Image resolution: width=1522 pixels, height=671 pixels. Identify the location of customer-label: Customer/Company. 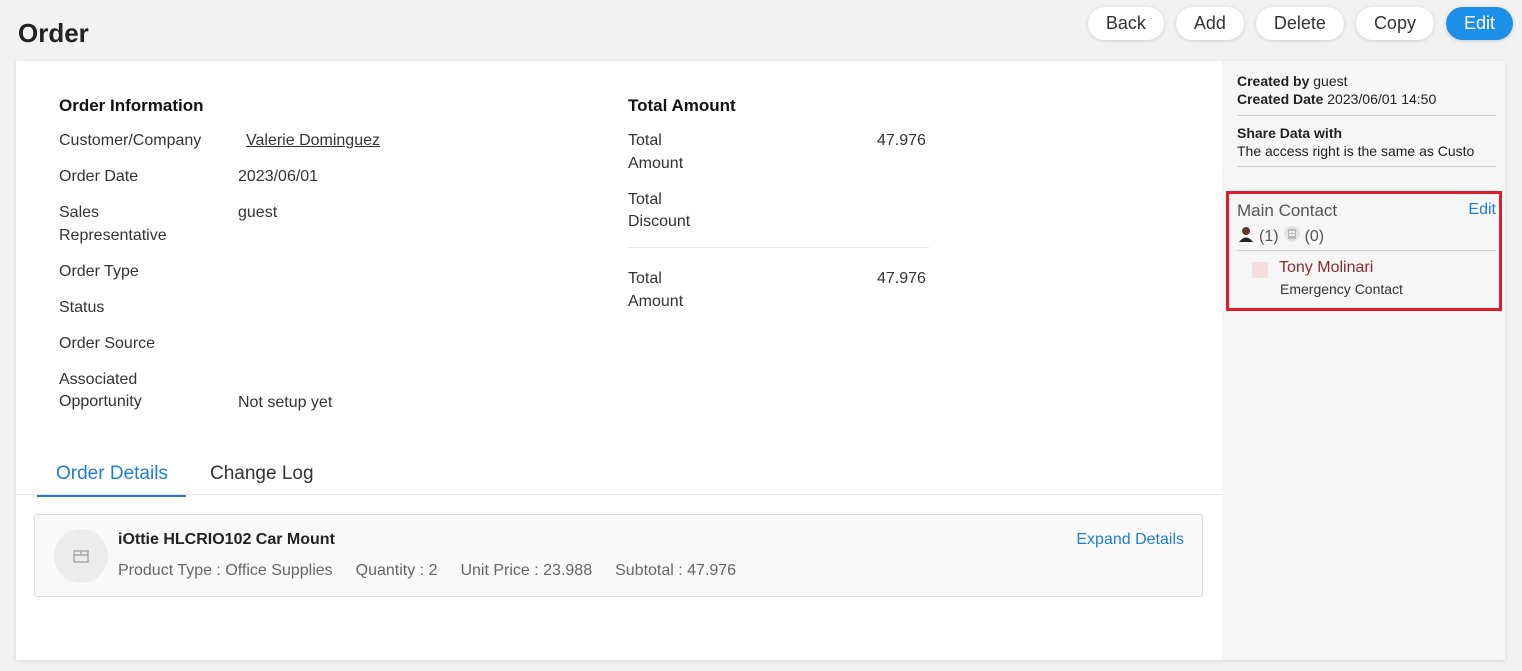
(130, 140).